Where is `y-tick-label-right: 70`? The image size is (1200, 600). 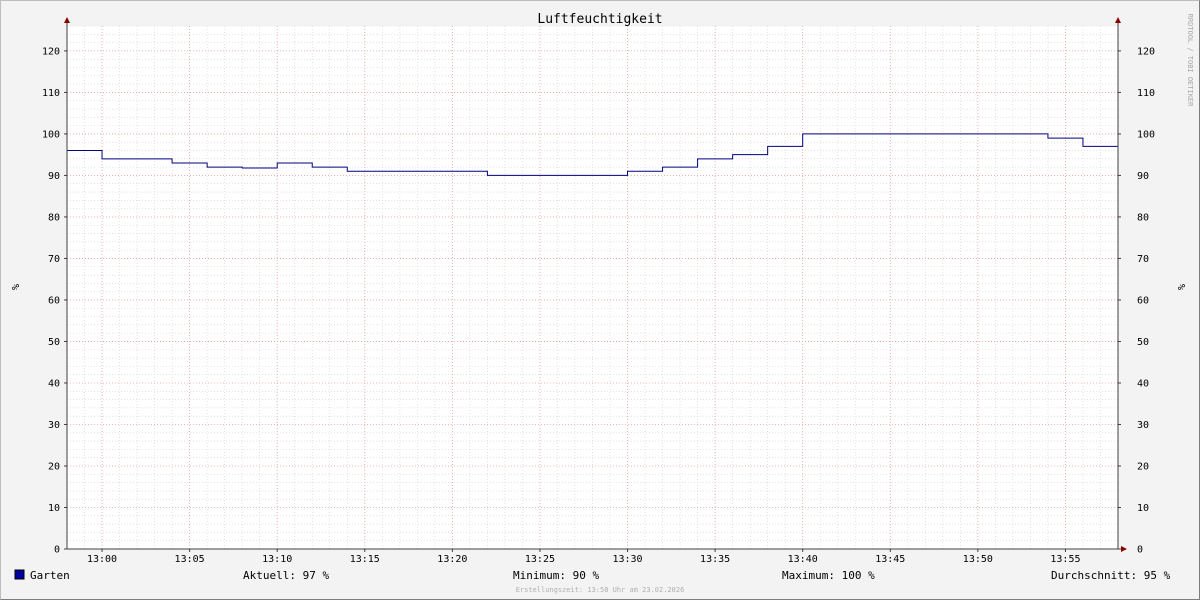
y-tick-label-right: 70 is located at coordinates (1143, 259).